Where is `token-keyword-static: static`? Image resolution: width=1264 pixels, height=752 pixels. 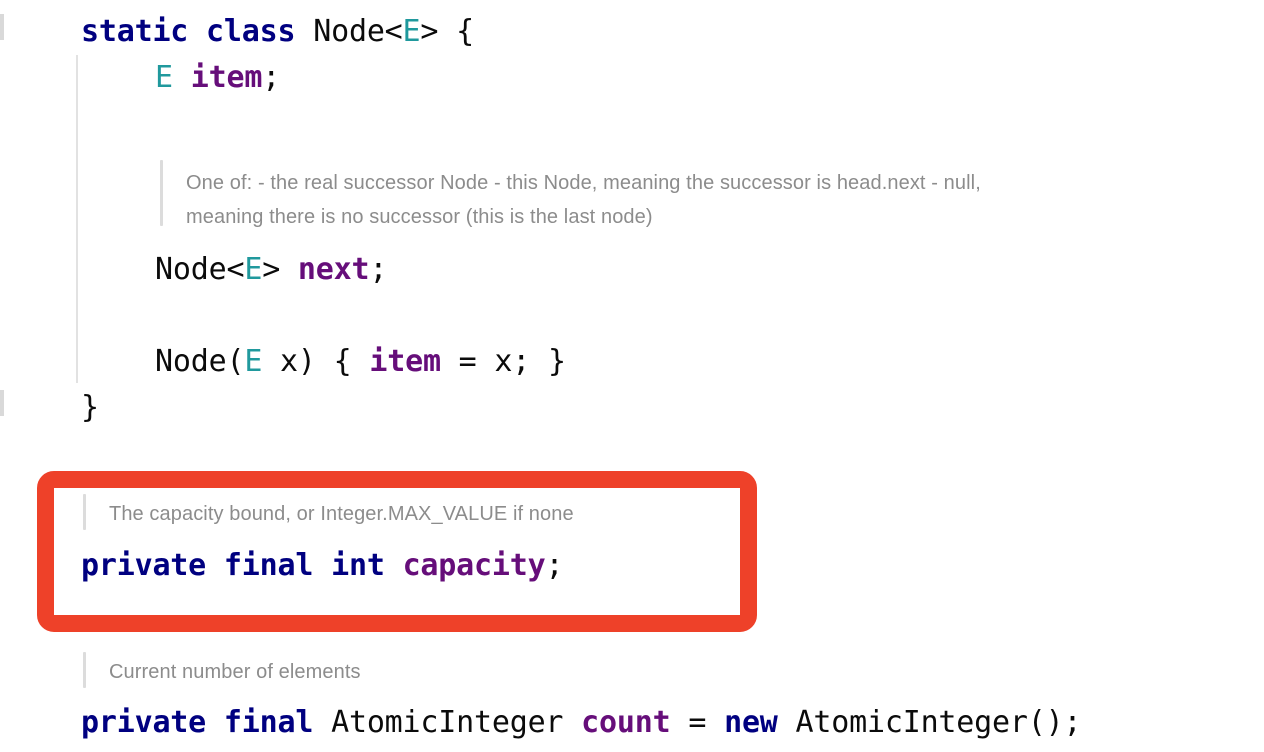 token-keyword-static: static is located at coordinates (135, 31).